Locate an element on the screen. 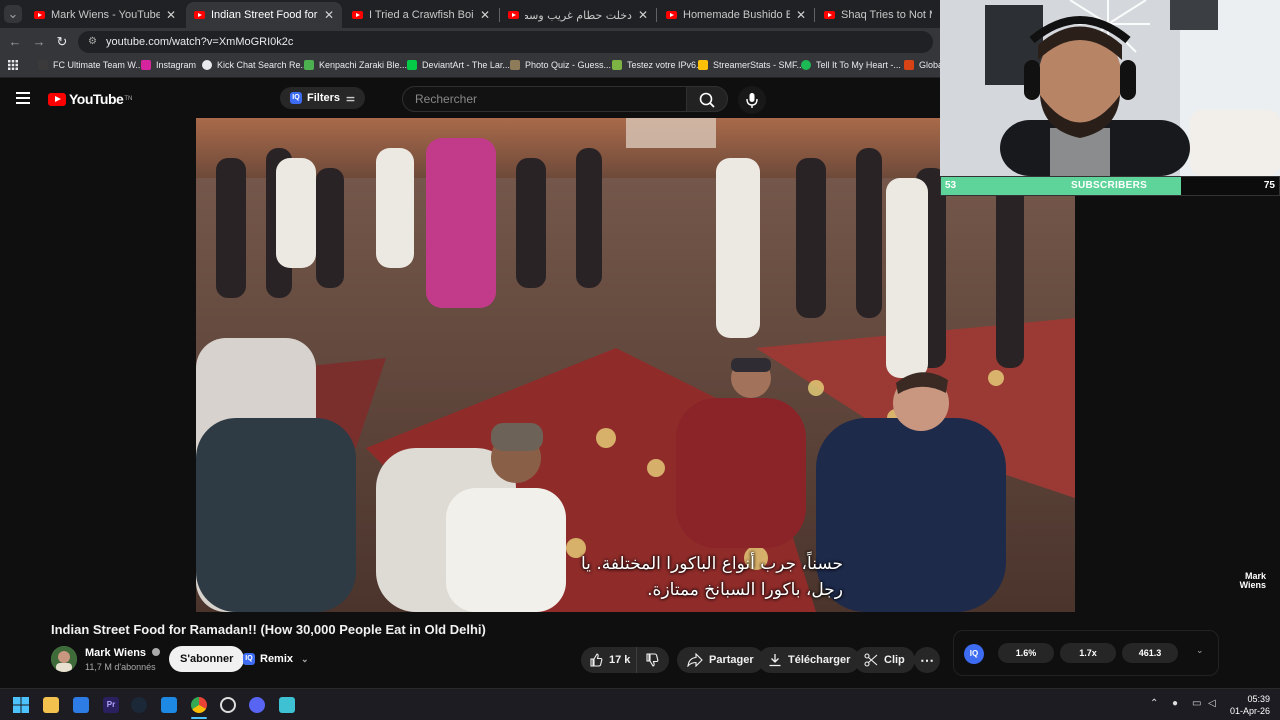  filters-label: Filters is located at coordinates (324, 98).